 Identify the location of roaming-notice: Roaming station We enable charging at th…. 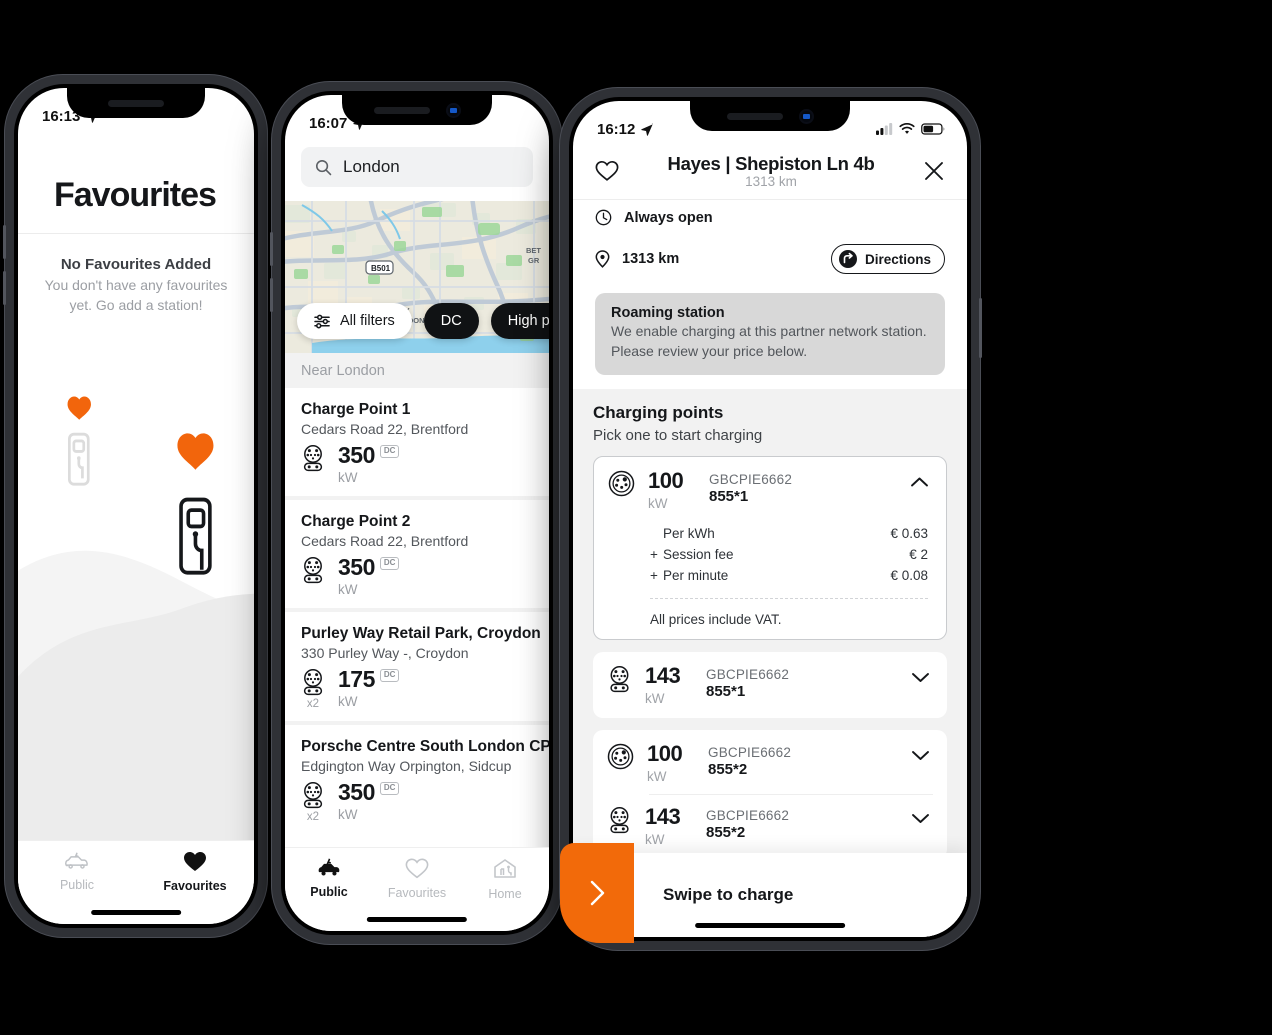
(770, 334).